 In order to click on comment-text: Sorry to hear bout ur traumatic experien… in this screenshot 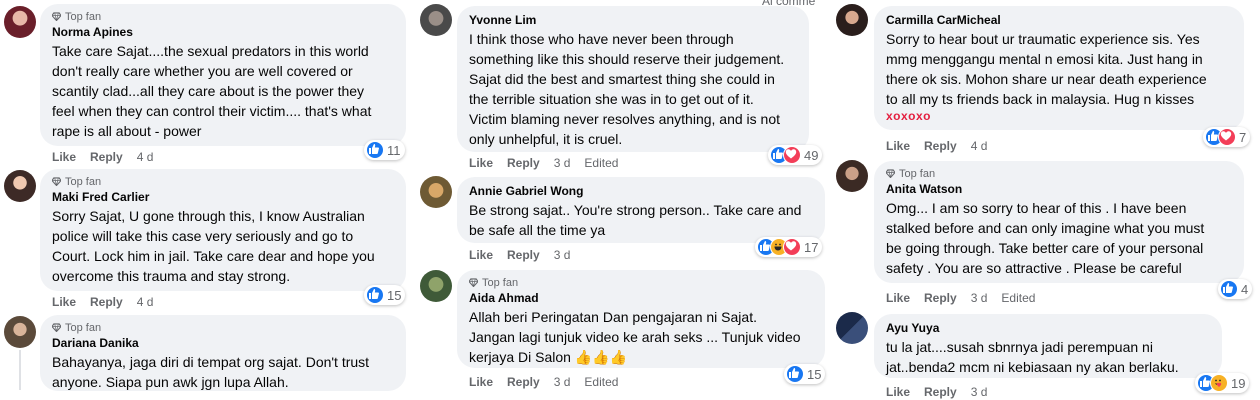, I will do `click(1046, 69)`.